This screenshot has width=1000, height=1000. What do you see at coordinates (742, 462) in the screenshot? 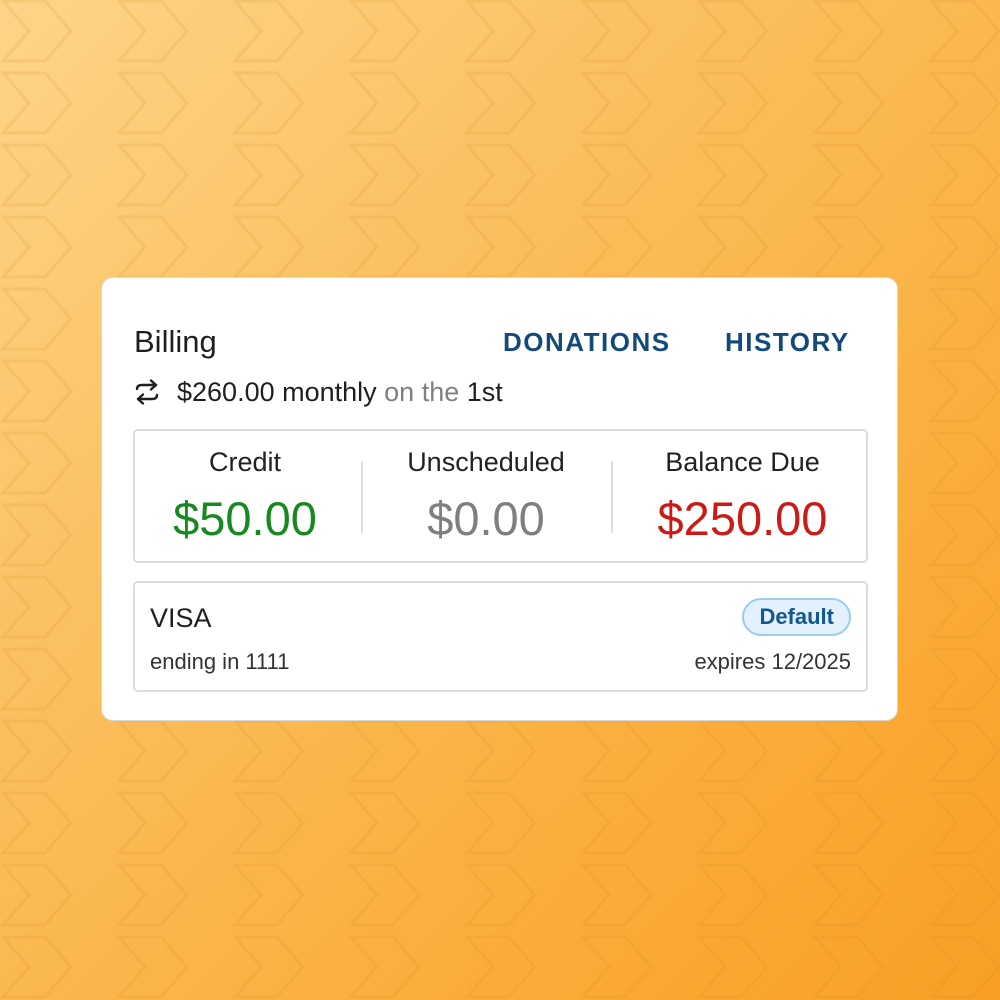
I see `balance-due-label: Balance Due` at bounding box center [742, 462].